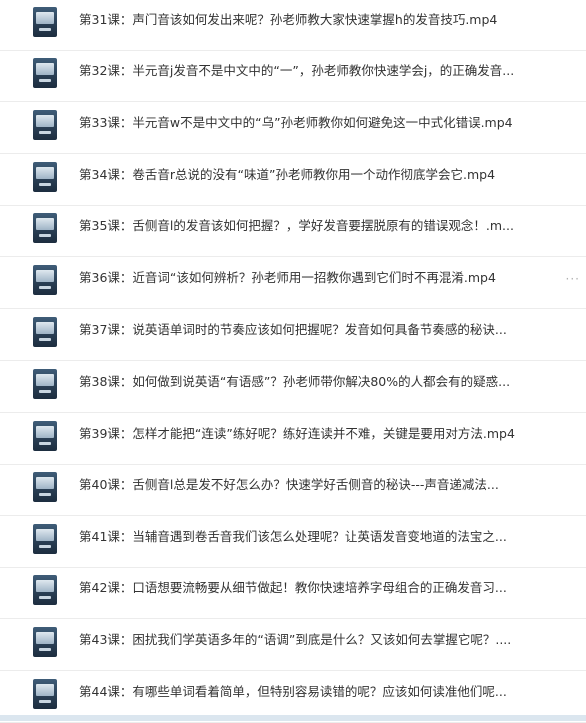 This screenshot has height=723, width=586. Describe the element at coordinates (319, 175) in the screenshot. I see `list-item-title: 第34课：卷舌音r总说的没有“味道”孙老师教你用一个动作彻底学会它.mp4` at that location.